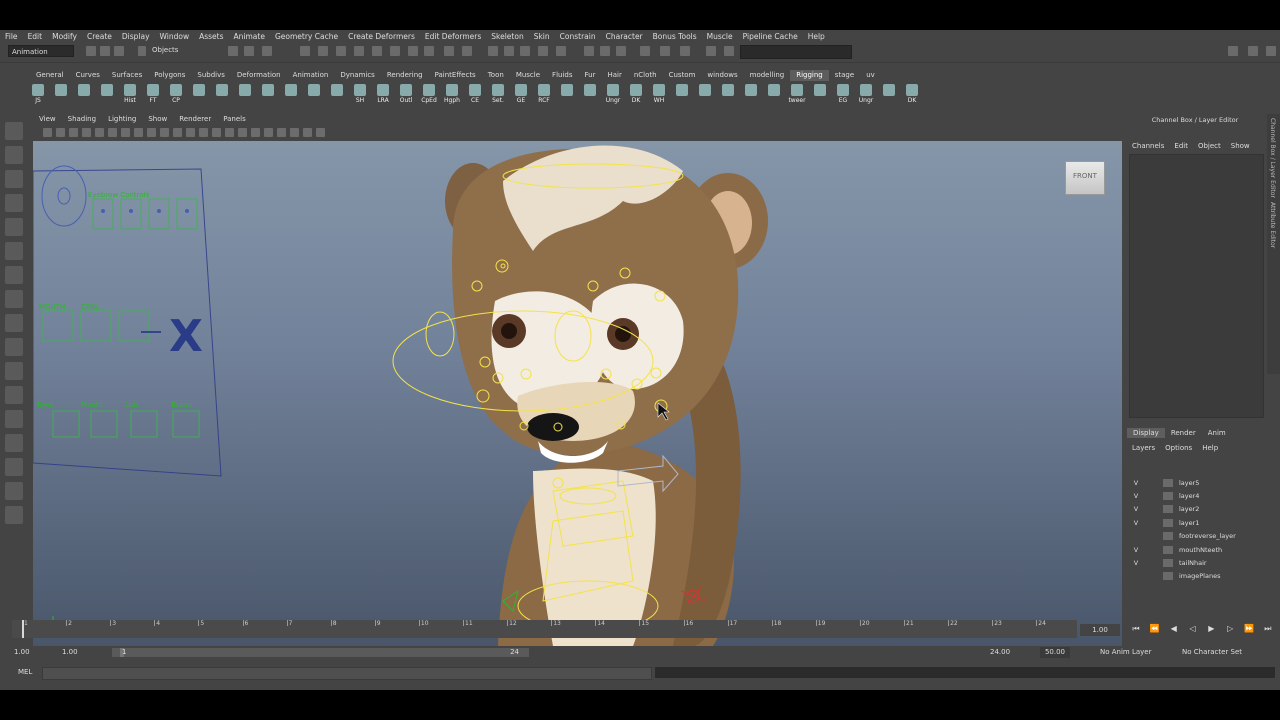 The width and height of the screenshot is (1280, 720). I want to click on panel-menu-show: Show, so click(157, 119).